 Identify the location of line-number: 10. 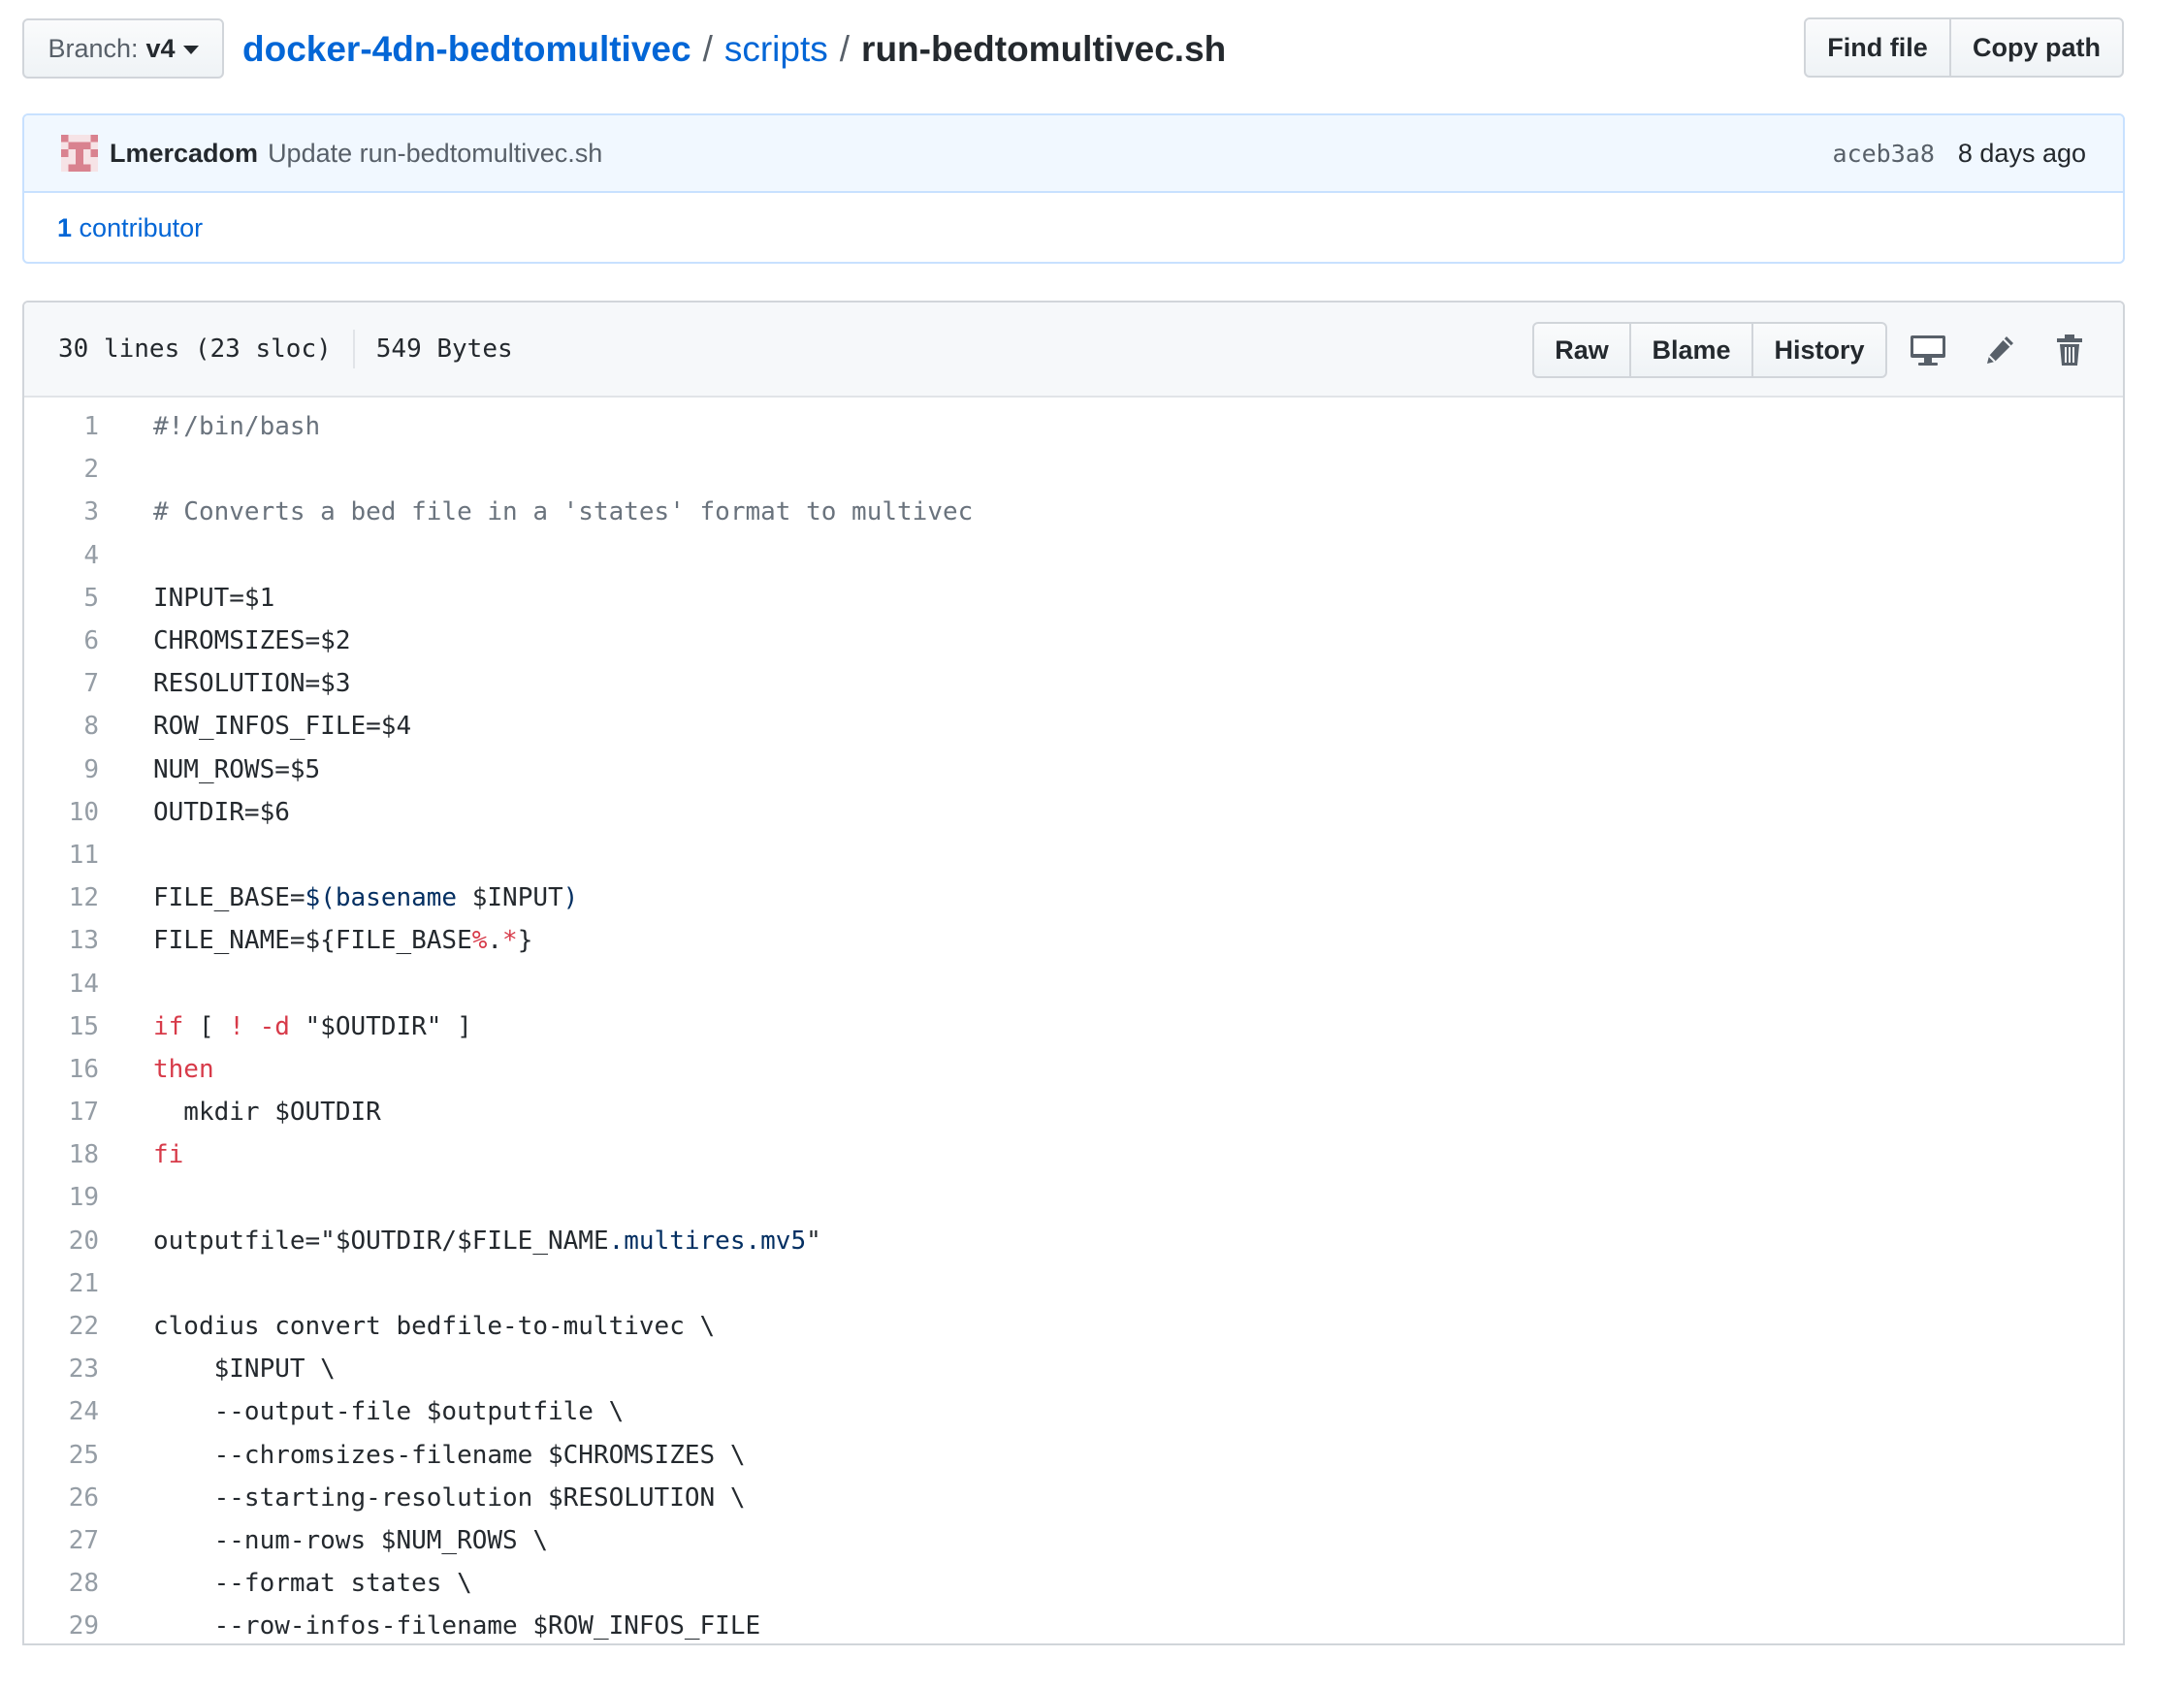
(61, 812).